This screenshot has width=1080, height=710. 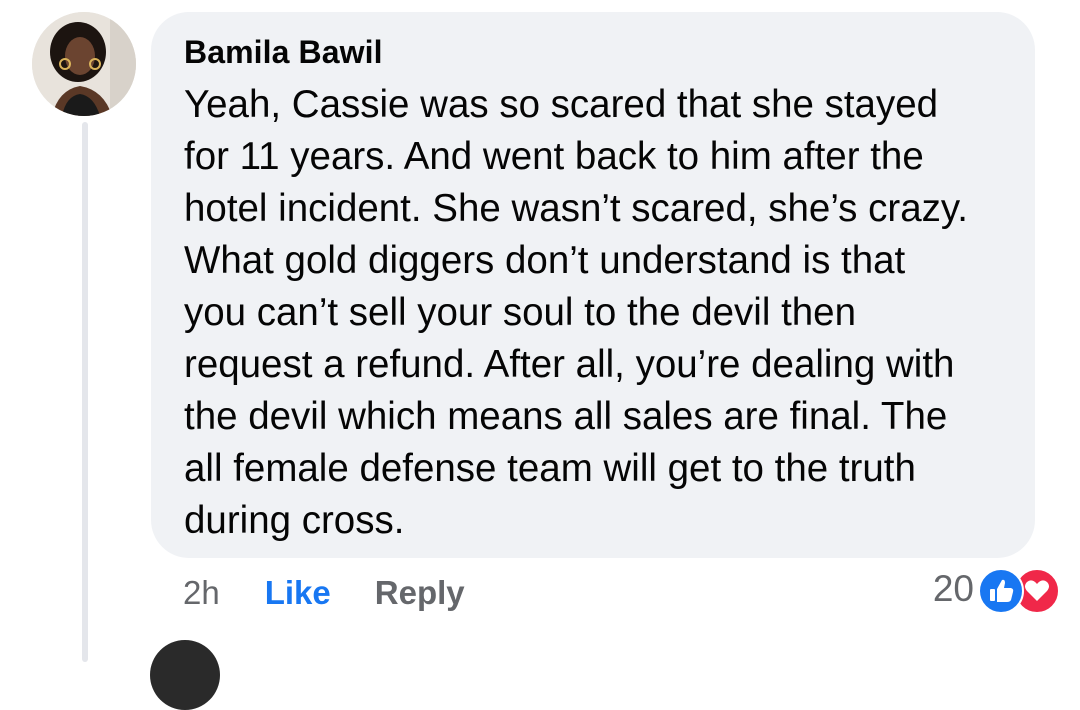 I want to click on thread-connector-line, so click(x=85, y=392).